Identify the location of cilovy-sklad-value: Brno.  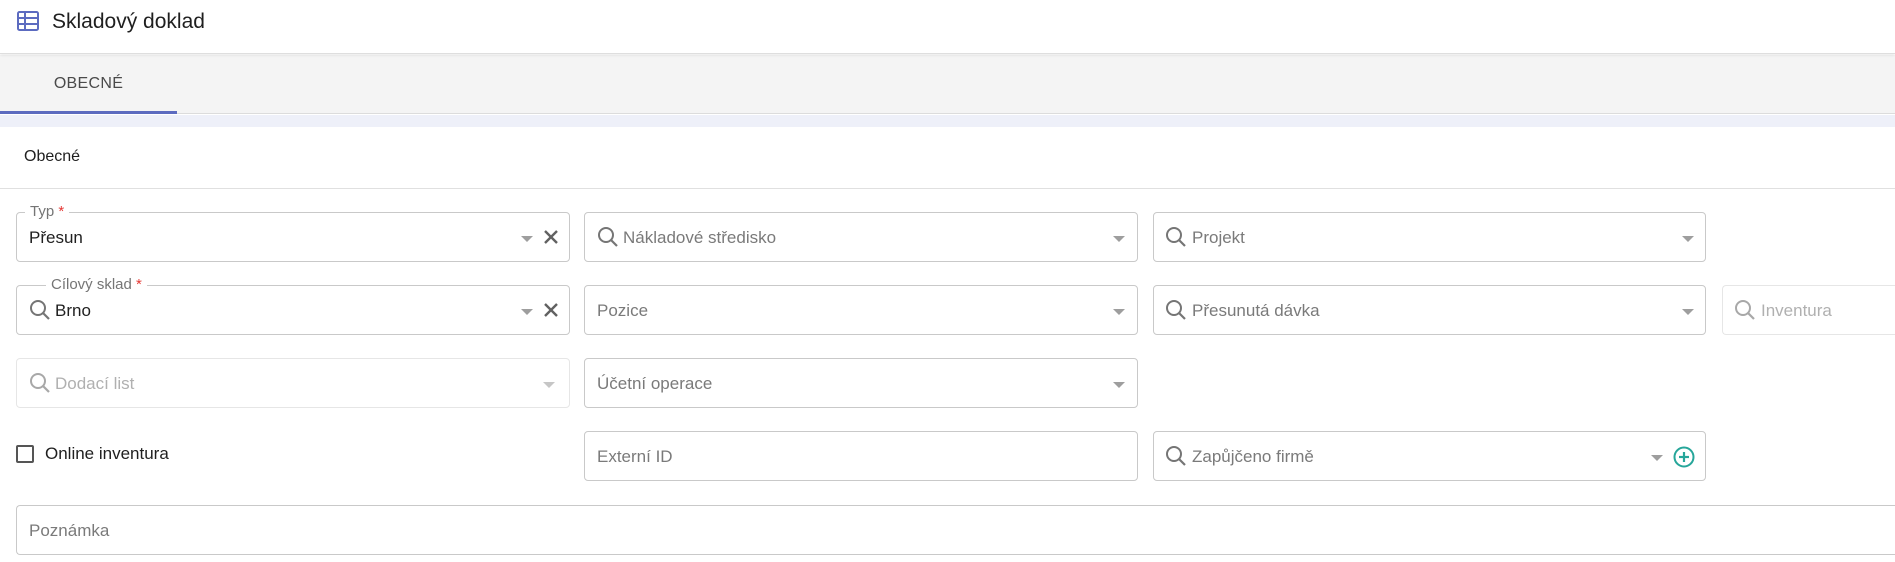
(73, 310).